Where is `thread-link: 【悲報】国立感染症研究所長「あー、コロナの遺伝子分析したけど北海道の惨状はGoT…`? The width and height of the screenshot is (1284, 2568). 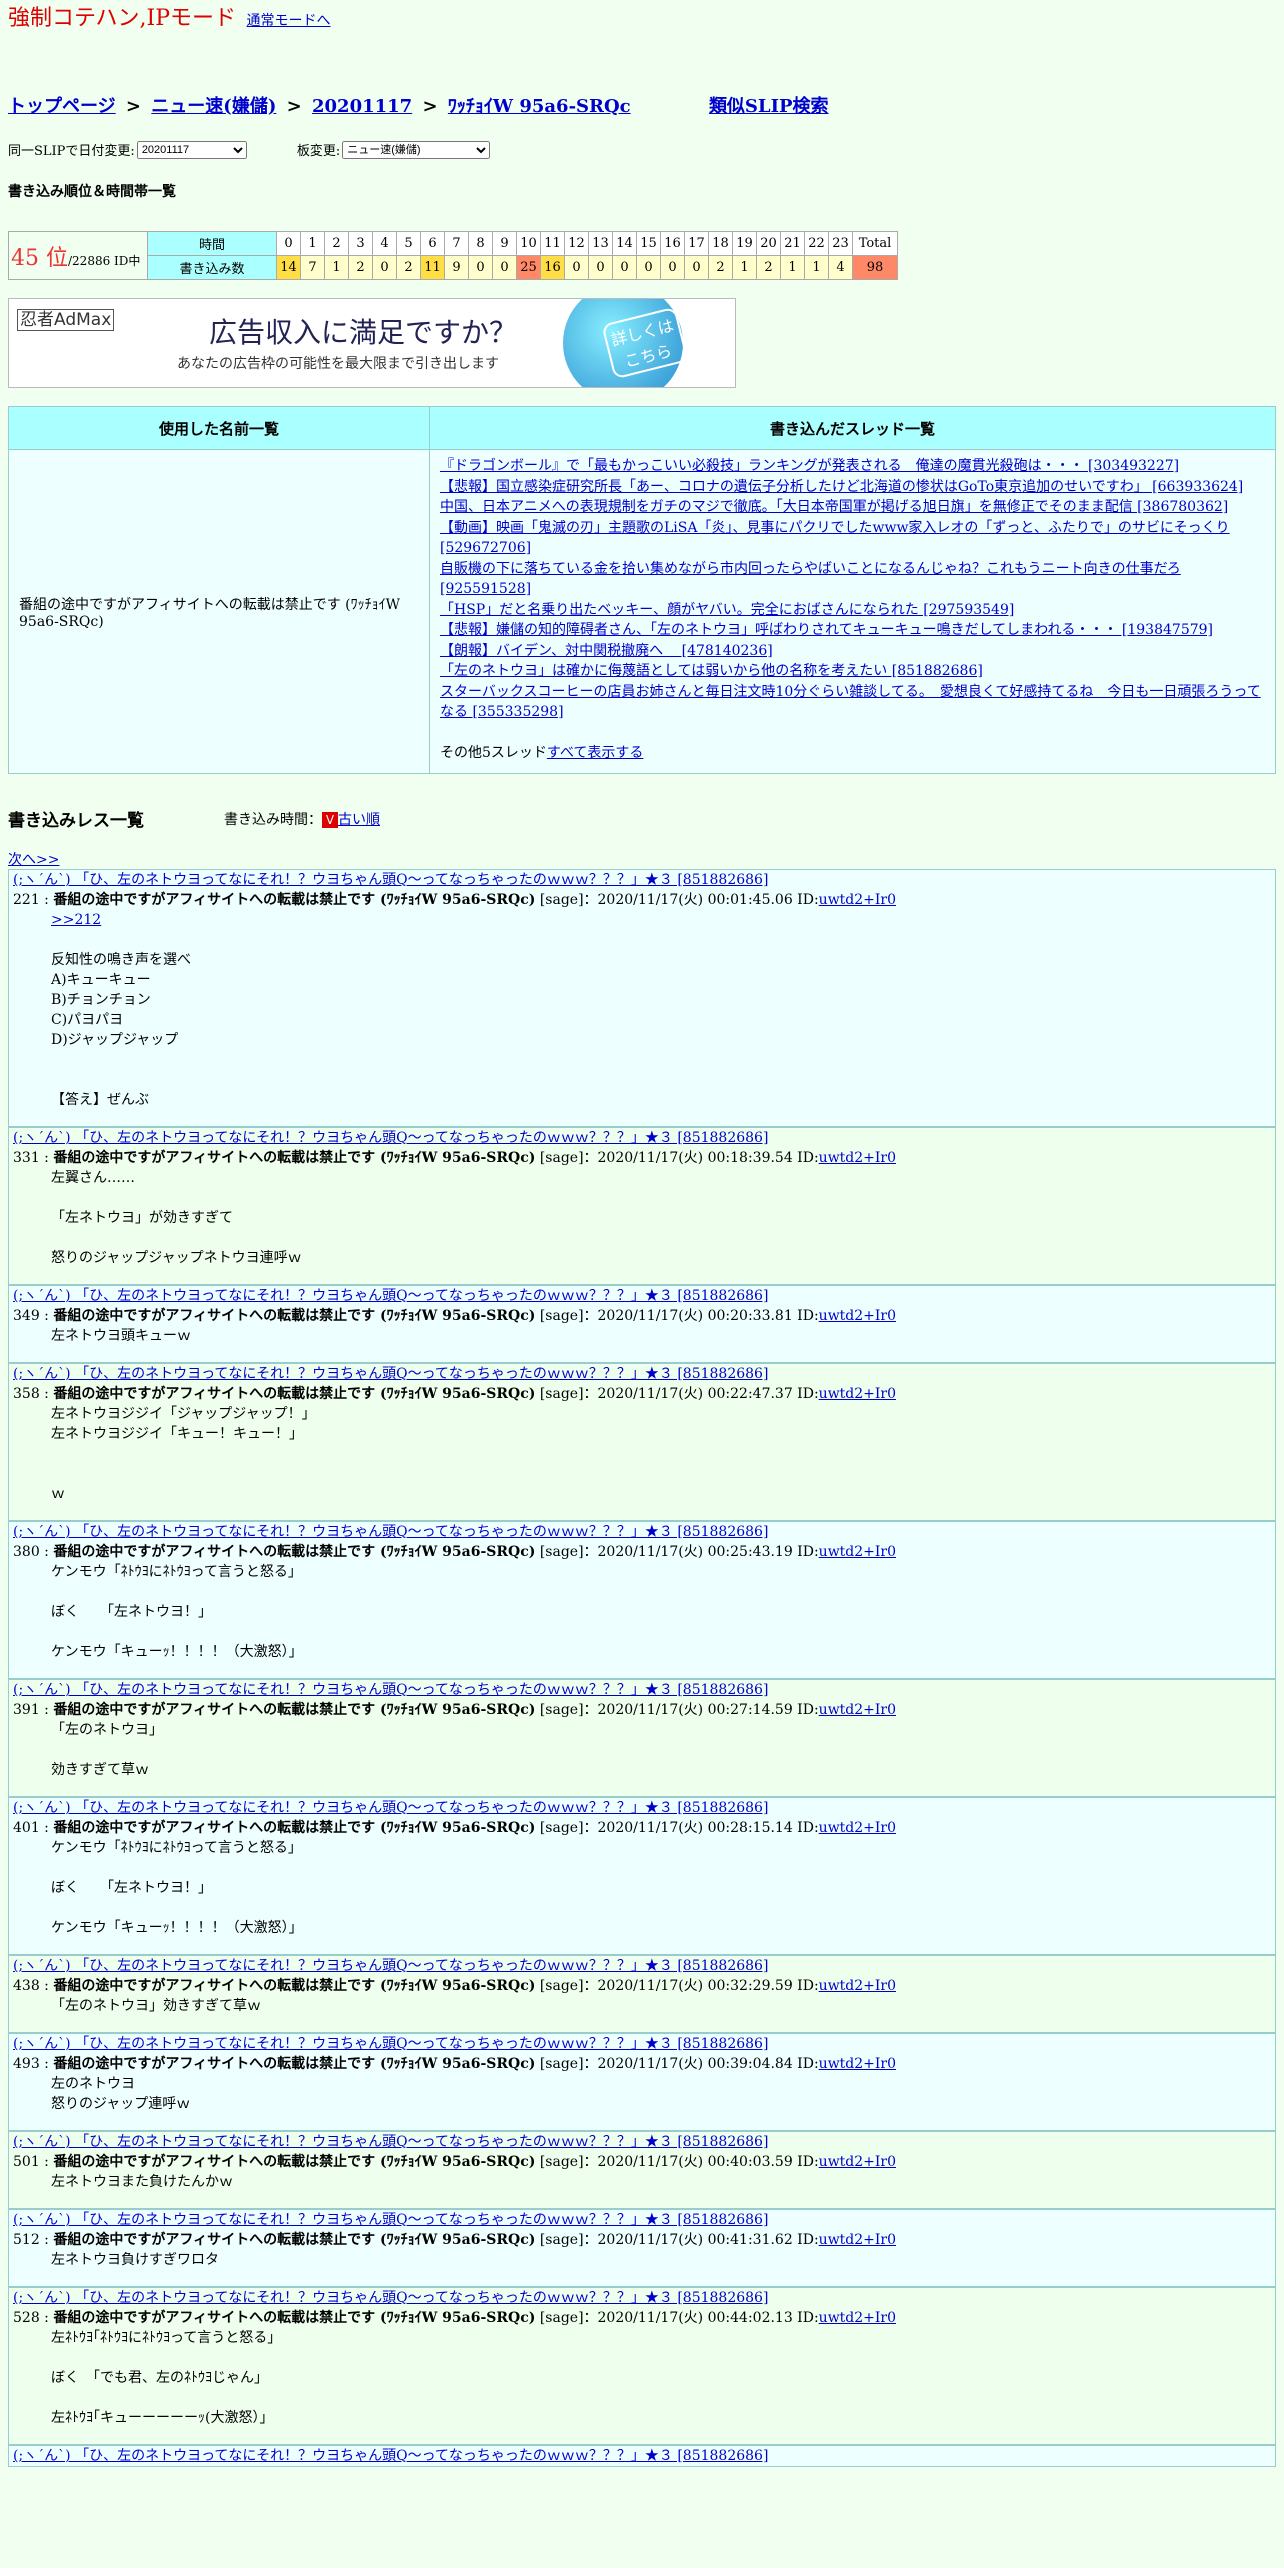
thread-link: 【悲報】国立感染症研究所長「あー、コロナの遺伝子分析したけど北海道の惨状はGoT… is located at coordinates (841, 487).